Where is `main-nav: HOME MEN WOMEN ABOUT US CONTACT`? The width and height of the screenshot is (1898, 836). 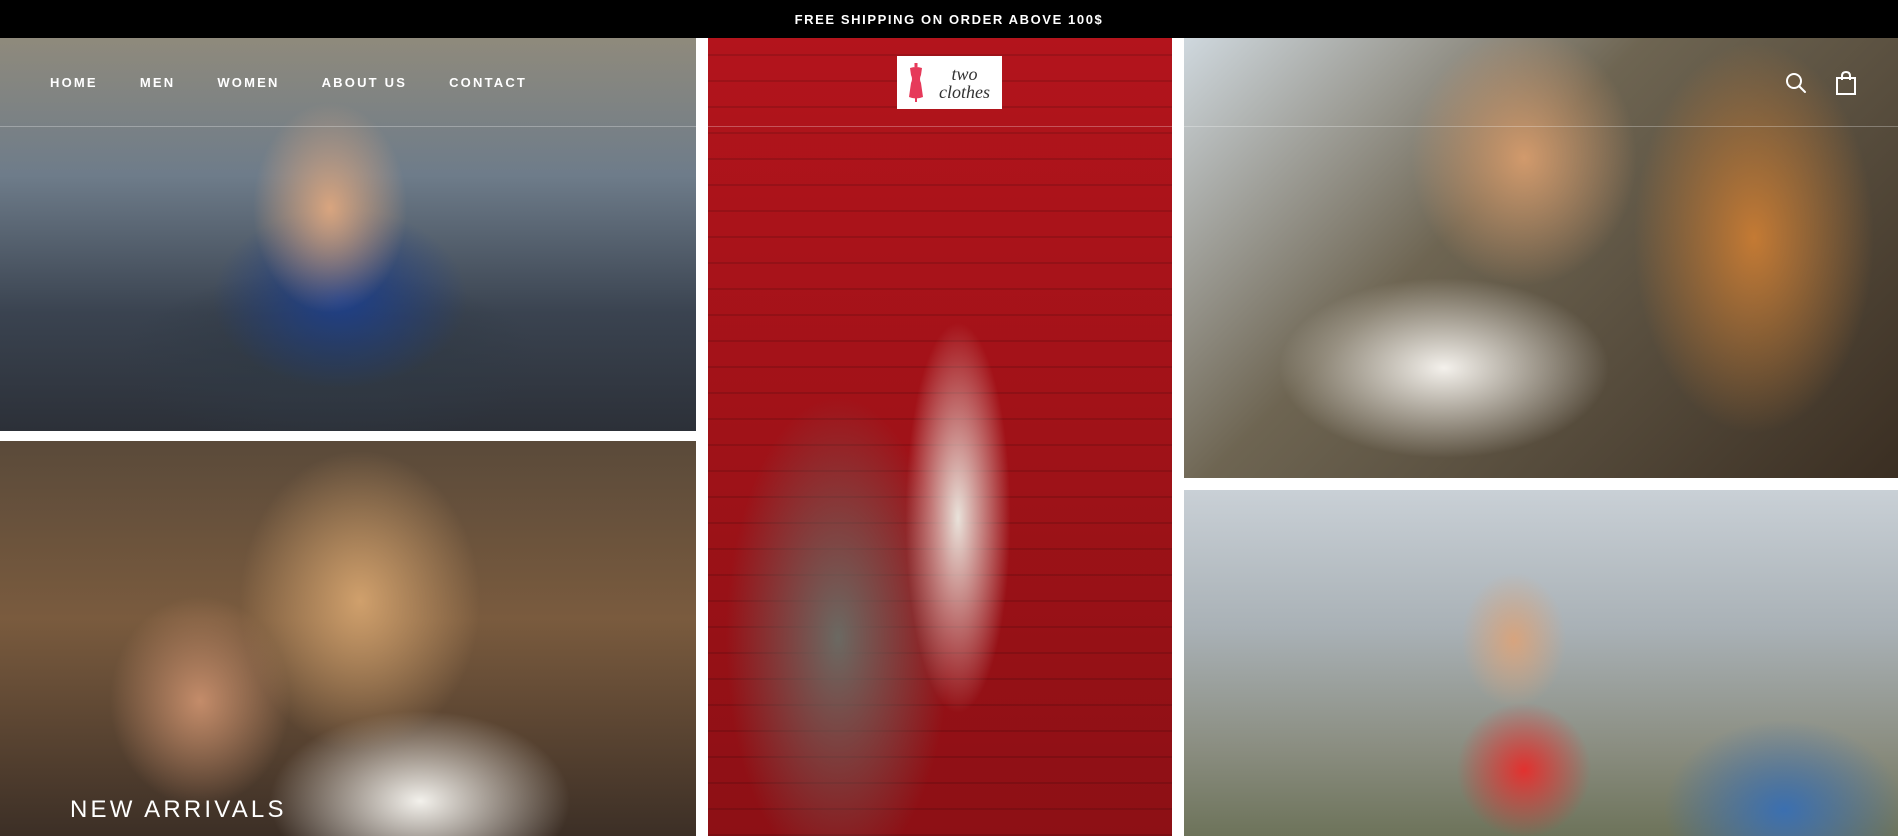 main-nav: HOME MEN WOMEN ABOUT US CONTACT is located at coordinates (288, 82).